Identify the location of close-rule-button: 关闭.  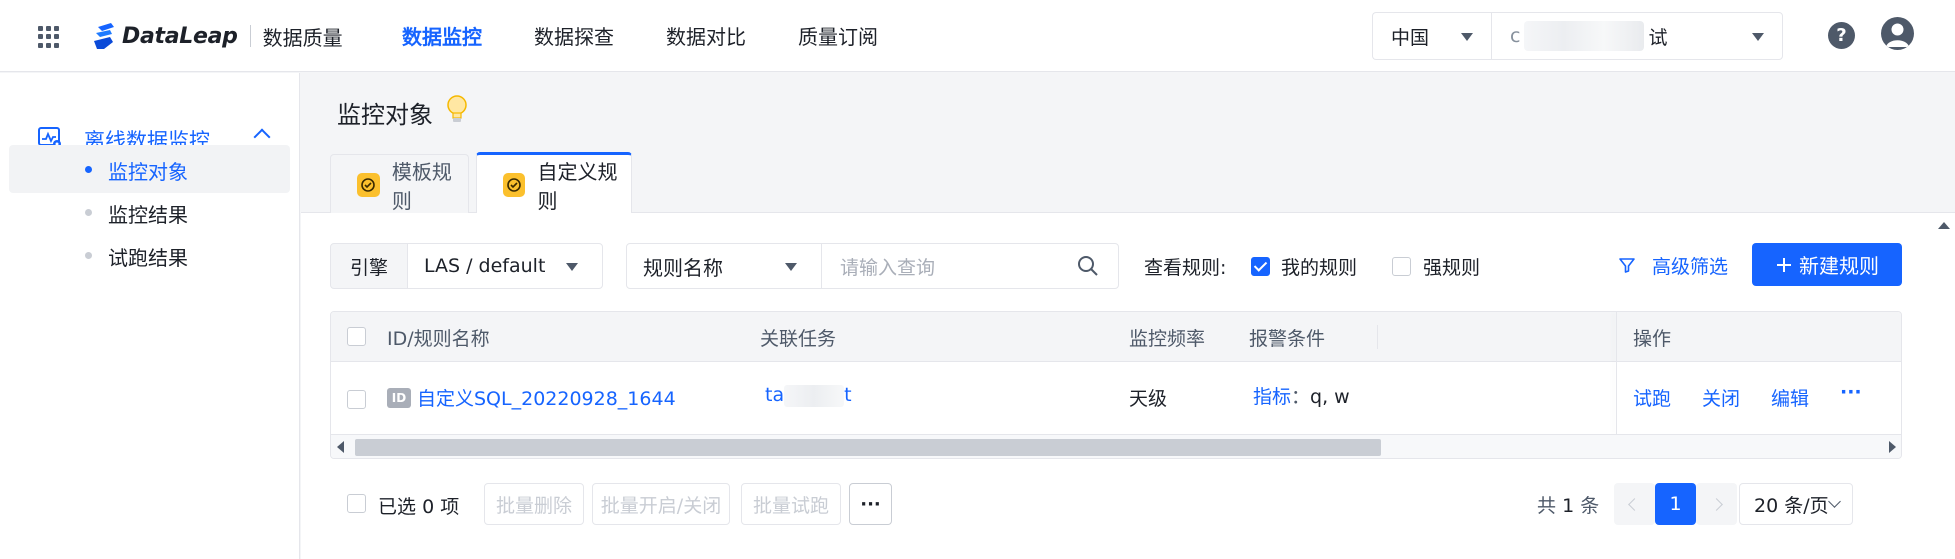
(1721, 397).